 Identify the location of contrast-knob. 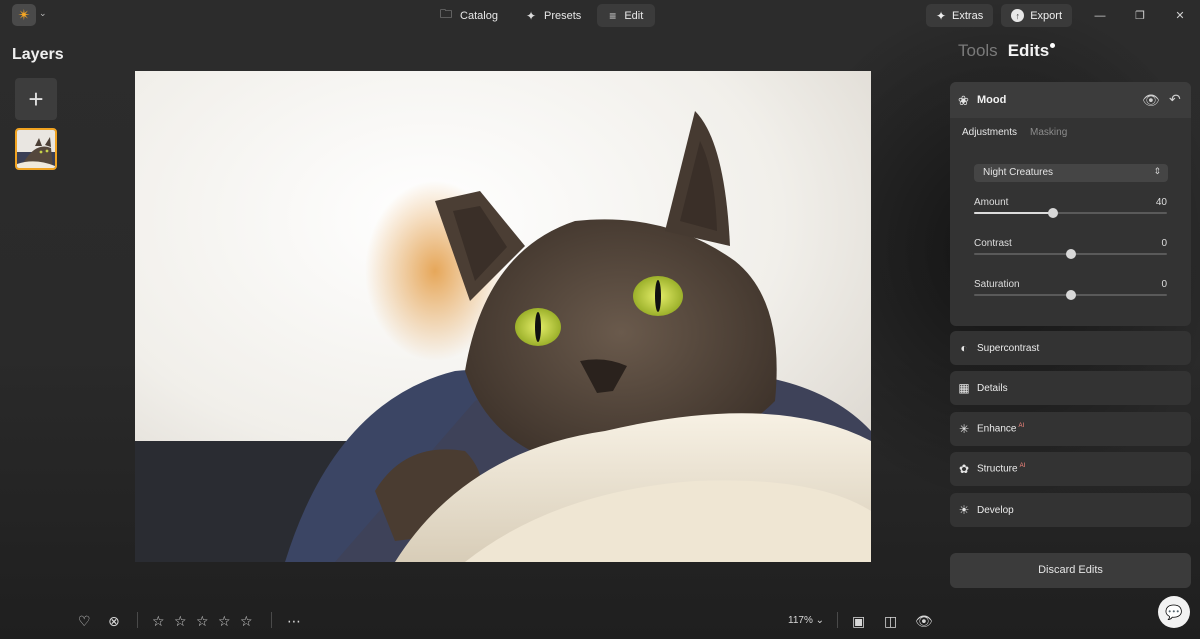
(1070, 254).